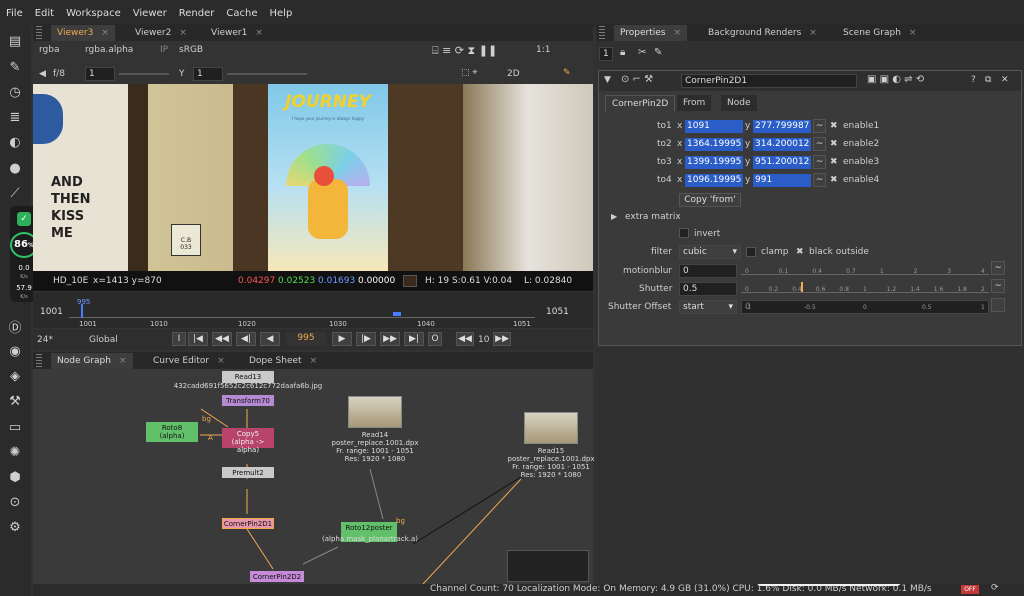 Image resolution: width=1024 pixels, height=596 pixels. I want to click on menu-workspace: Workspace, so click(93, 13).